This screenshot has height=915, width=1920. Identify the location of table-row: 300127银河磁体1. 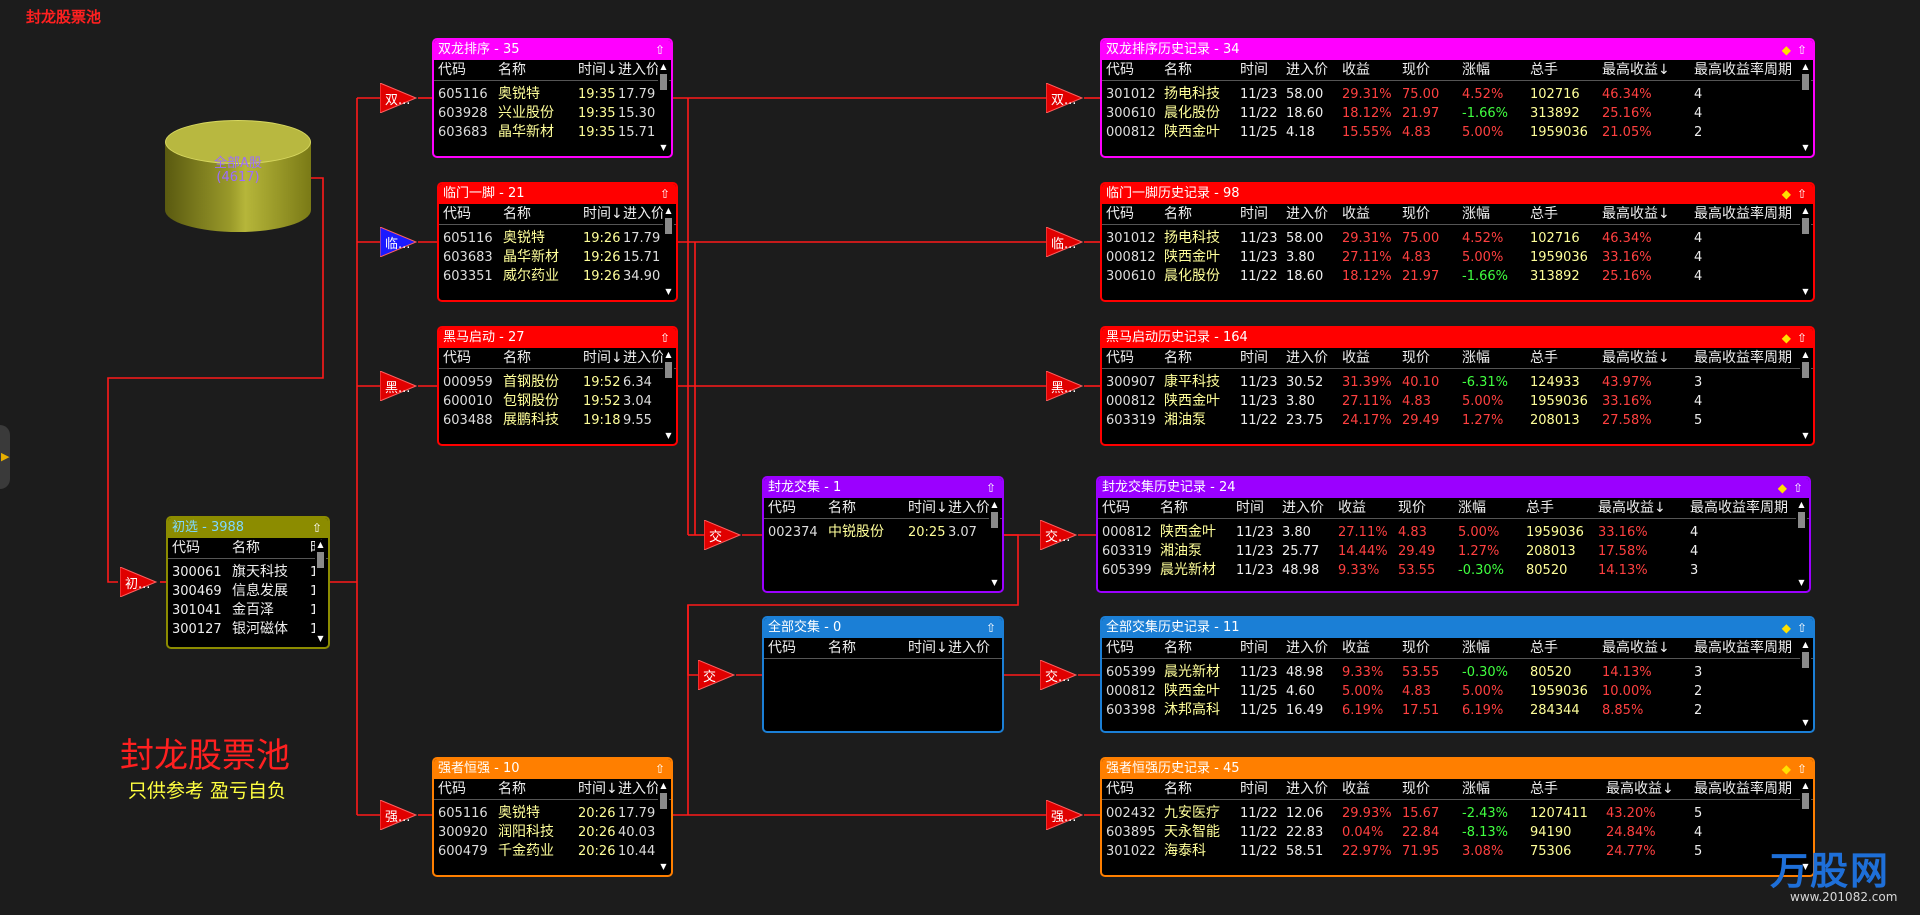
(248, 629).